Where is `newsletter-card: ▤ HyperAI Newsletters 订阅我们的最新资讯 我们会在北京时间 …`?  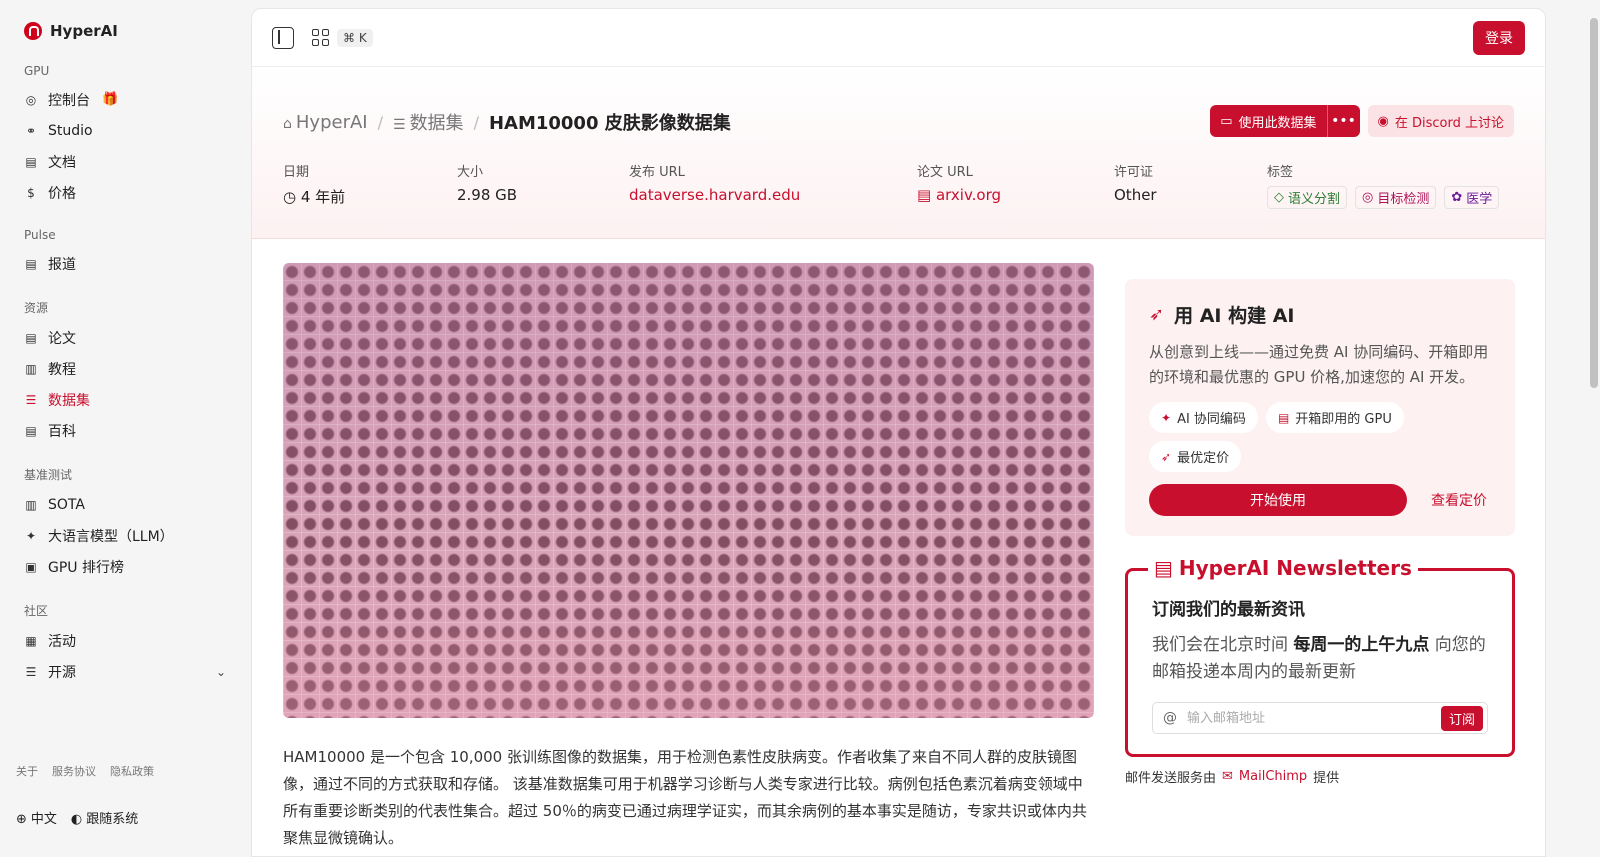 newsletter-card: ▤ HyperAI Newsletters 订阅我们的最新资讯 我们会在北京时间 … is located at coordinates (1320, 656).